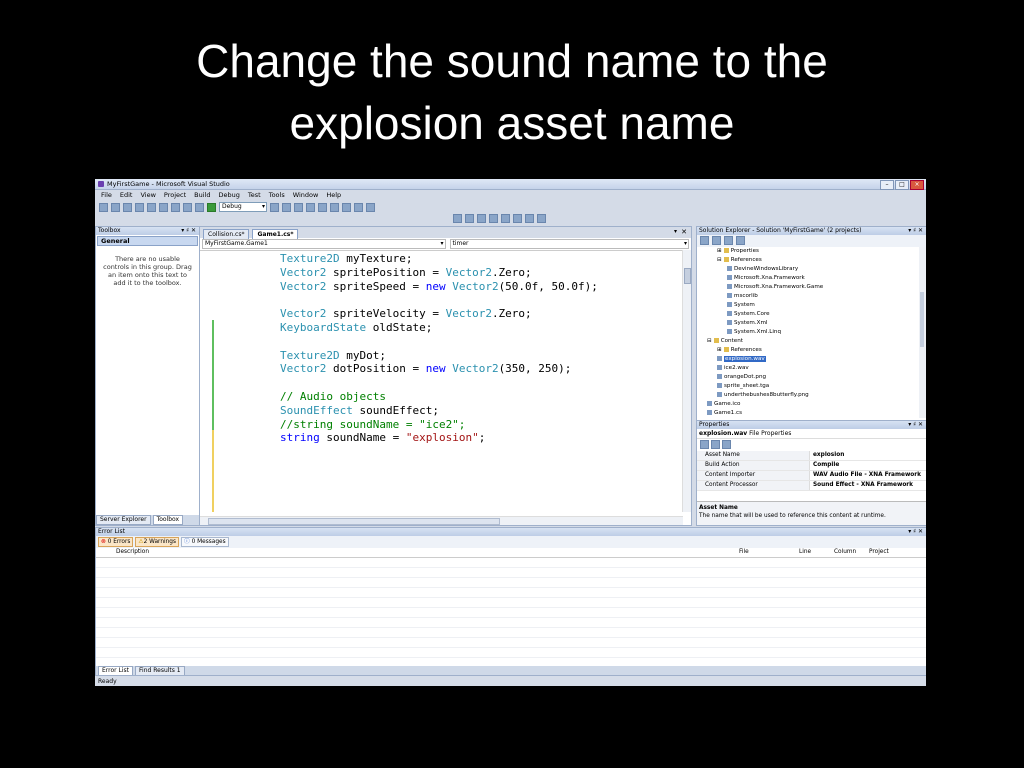 The image size is (1024, 768). Describe the element at coordinates (865, 475) in the screenshot. I see `property-value: WAV Audio File - XNA Framework` at that location.